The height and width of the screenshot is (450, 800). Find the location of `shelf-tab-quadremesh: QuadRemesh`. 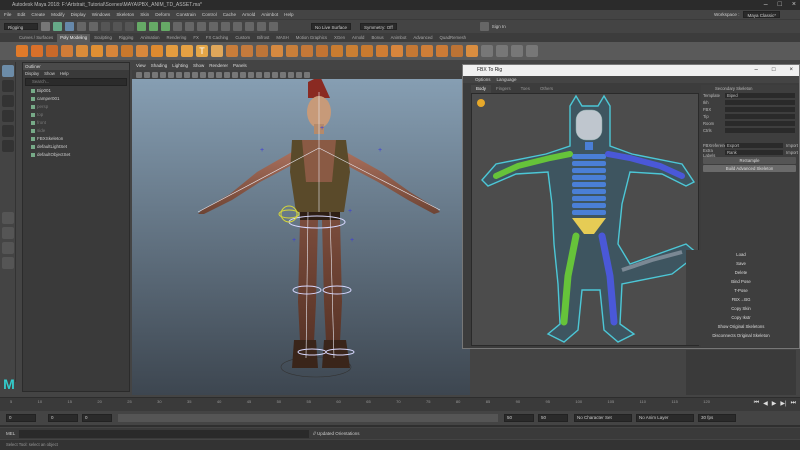

shelf-tab-quadremesh: QuadRemesh is located at coordinates (453, 38).